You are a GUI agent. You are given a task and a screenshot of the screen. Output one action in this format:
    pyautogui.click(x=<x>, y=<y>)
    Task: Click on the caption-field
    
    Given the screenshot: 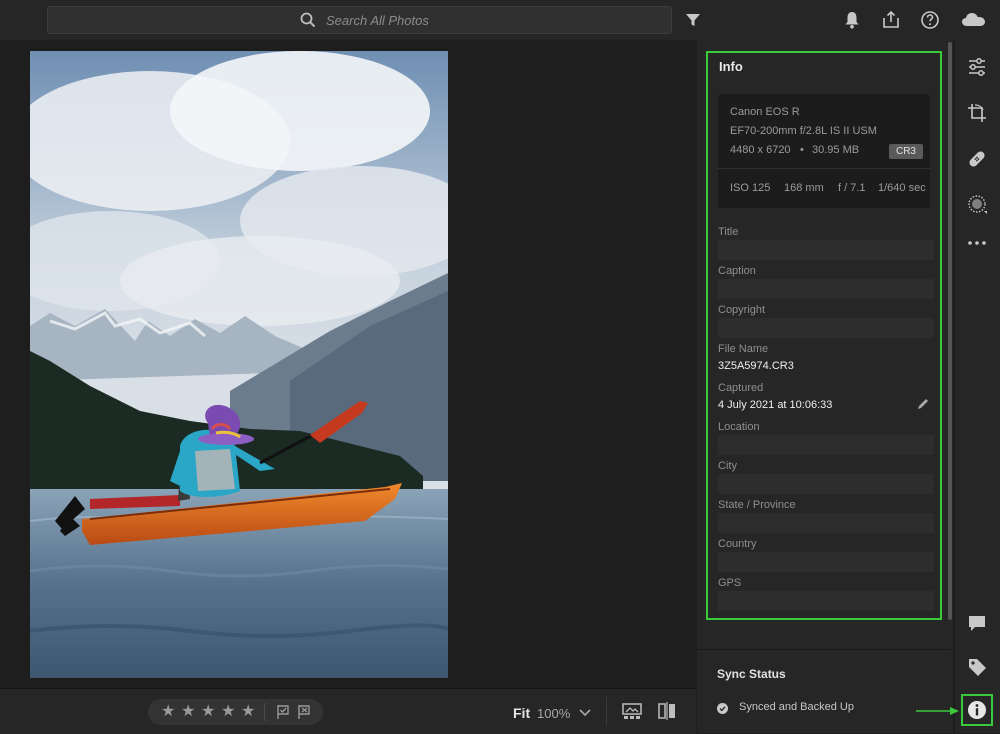 What is the action you would take?
    pyautogui.click(x=826, y=289)
    